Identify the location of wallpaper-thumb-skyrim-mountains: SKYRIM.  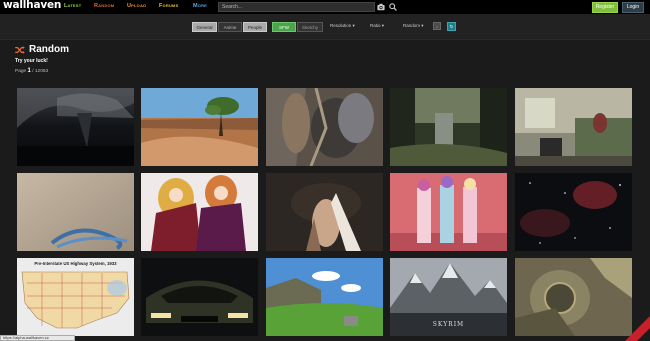
(448, 297).